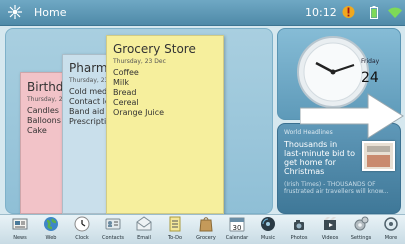  Describe the element at coordinates (125, 92) in the screenshot. I see `list-item: Bread` at that location.